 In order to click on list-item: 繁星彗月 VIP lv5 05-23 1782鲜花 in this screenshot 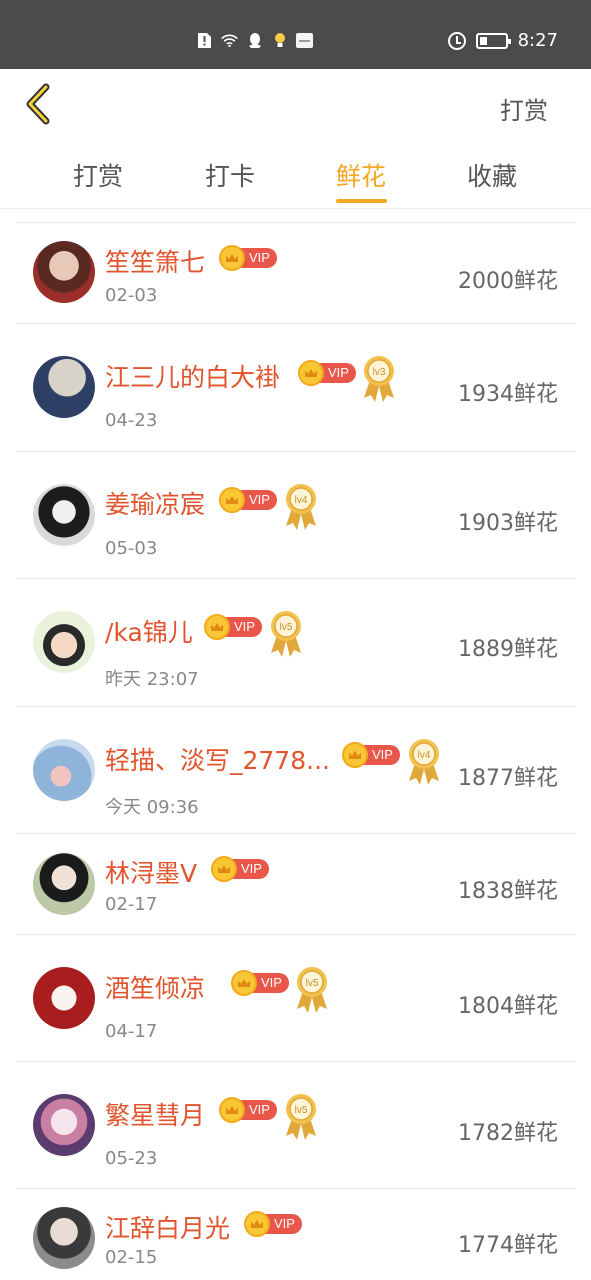, I will do `click(295, 1124)`.